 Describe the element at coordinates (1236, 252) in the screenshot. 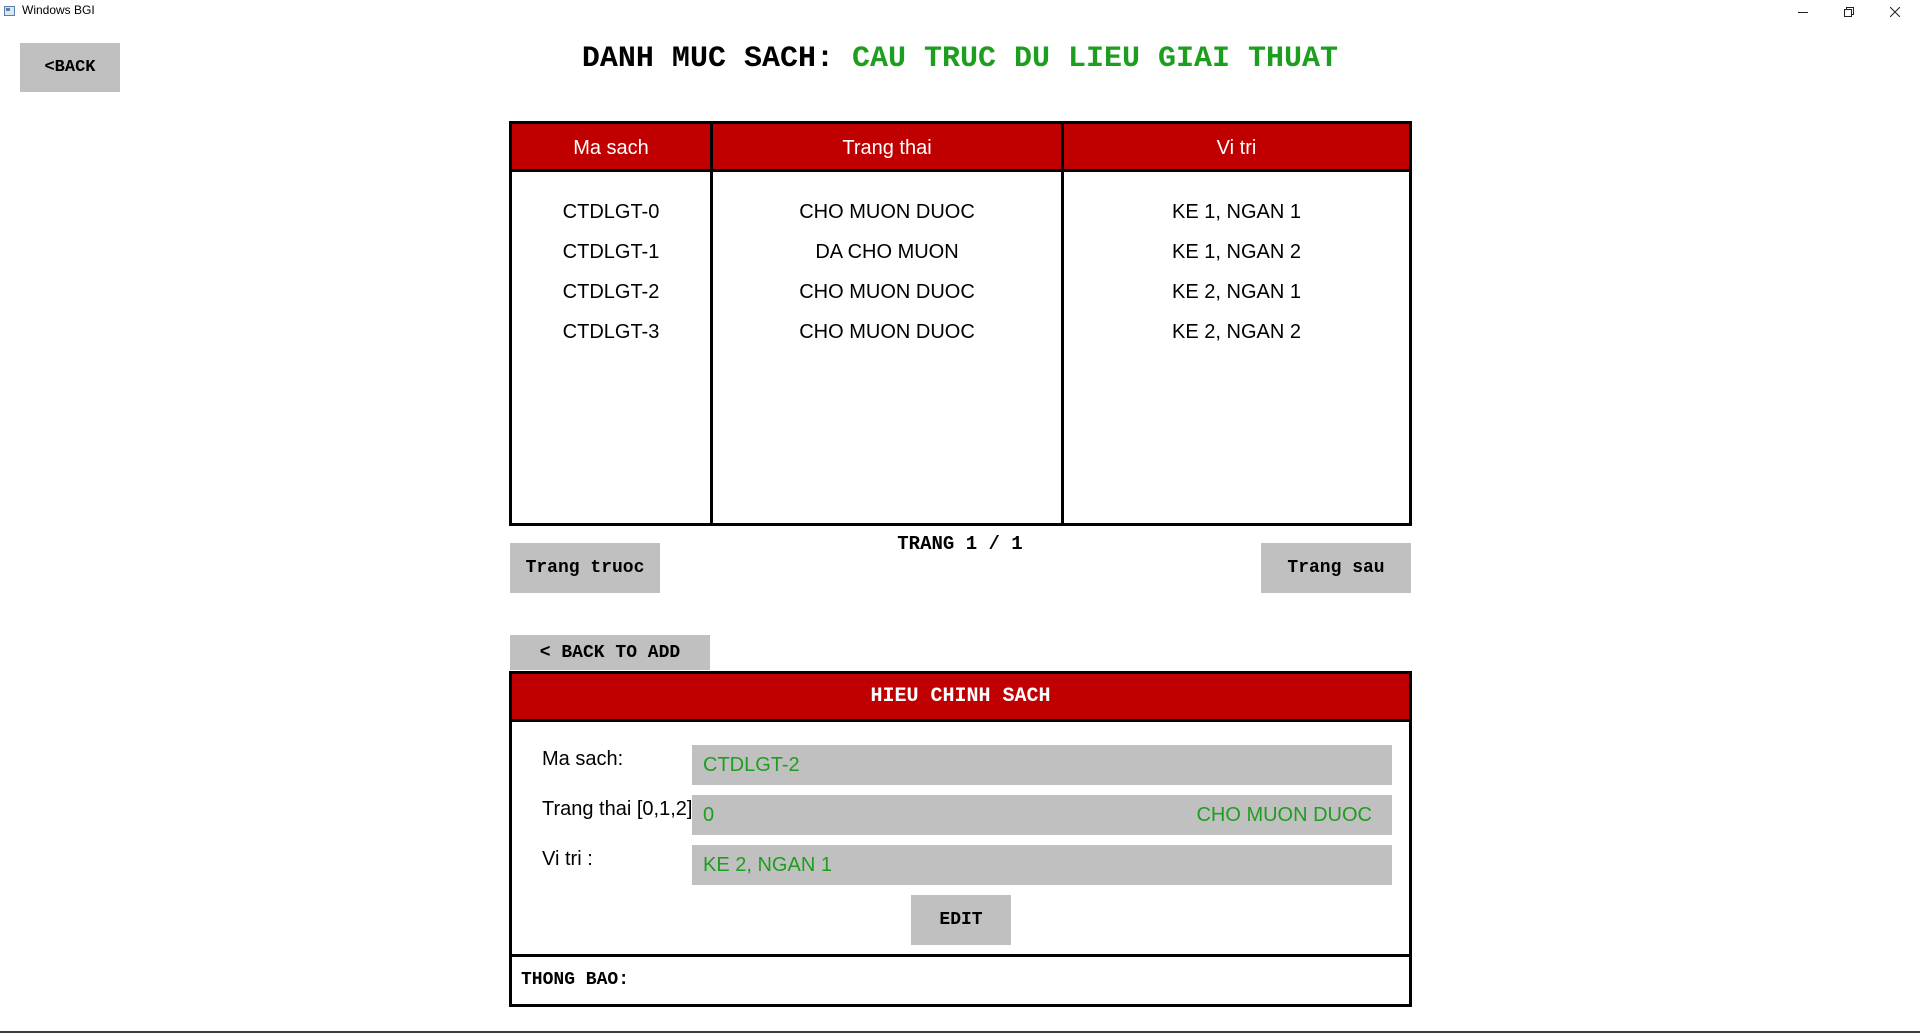

I see `cell-location: KE 1, NGAN 2` at that location.